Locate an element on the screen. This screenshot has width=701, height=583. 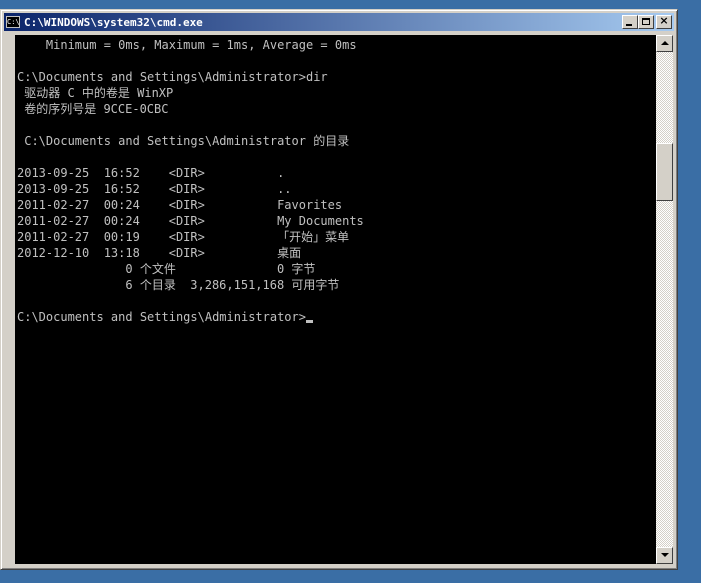
console-line: 6 个目录 3,286,151,168 可用字节 is located at coordinates (178, 285).